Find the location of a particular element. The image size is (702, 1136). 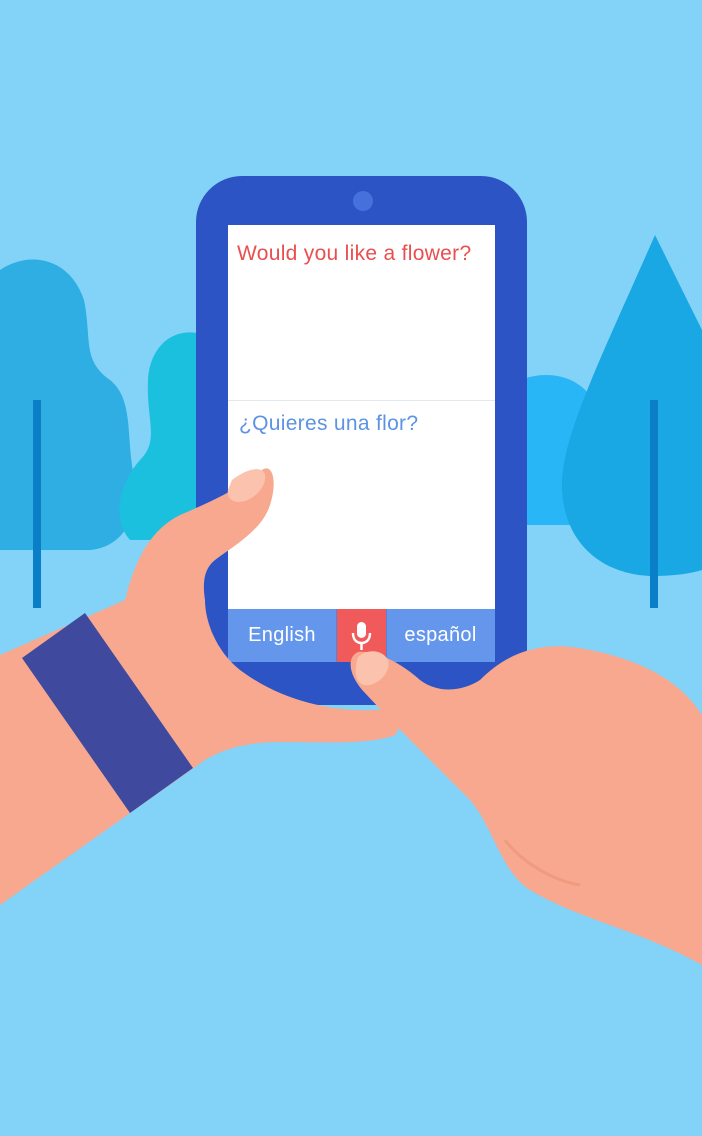

target-language-button: español is located at coordinates (440, 635).